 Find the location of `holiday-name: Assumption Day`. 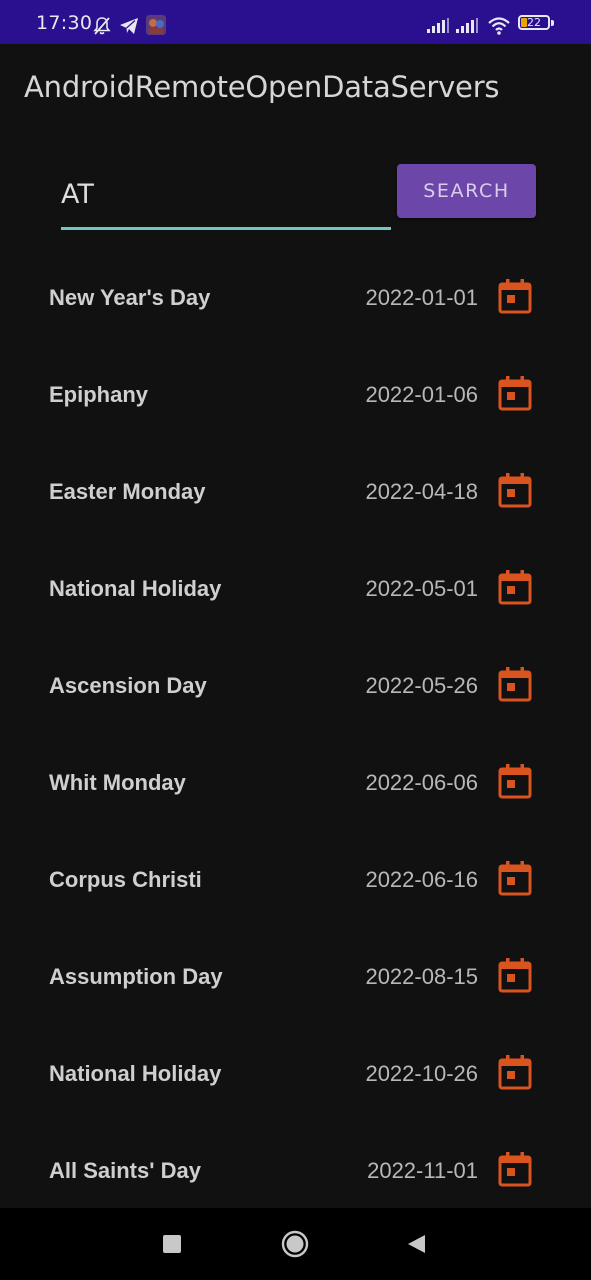

holiday-name: Assumption Day is located at coordinates (136, 976).